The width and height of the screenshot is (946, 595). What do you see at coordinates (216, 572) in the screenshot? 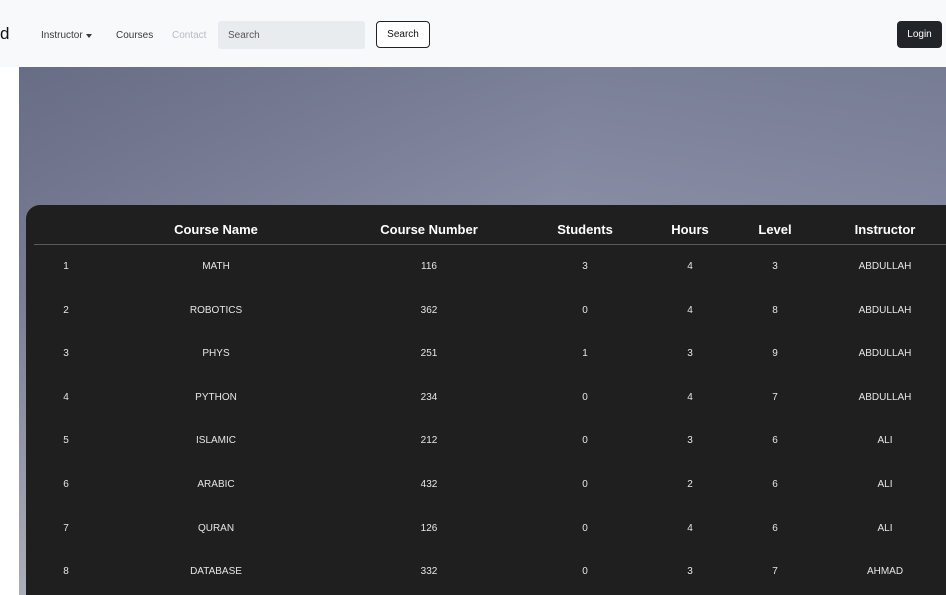
I see `cell-course-name: DATABASE` at bounding box center [216, 572].